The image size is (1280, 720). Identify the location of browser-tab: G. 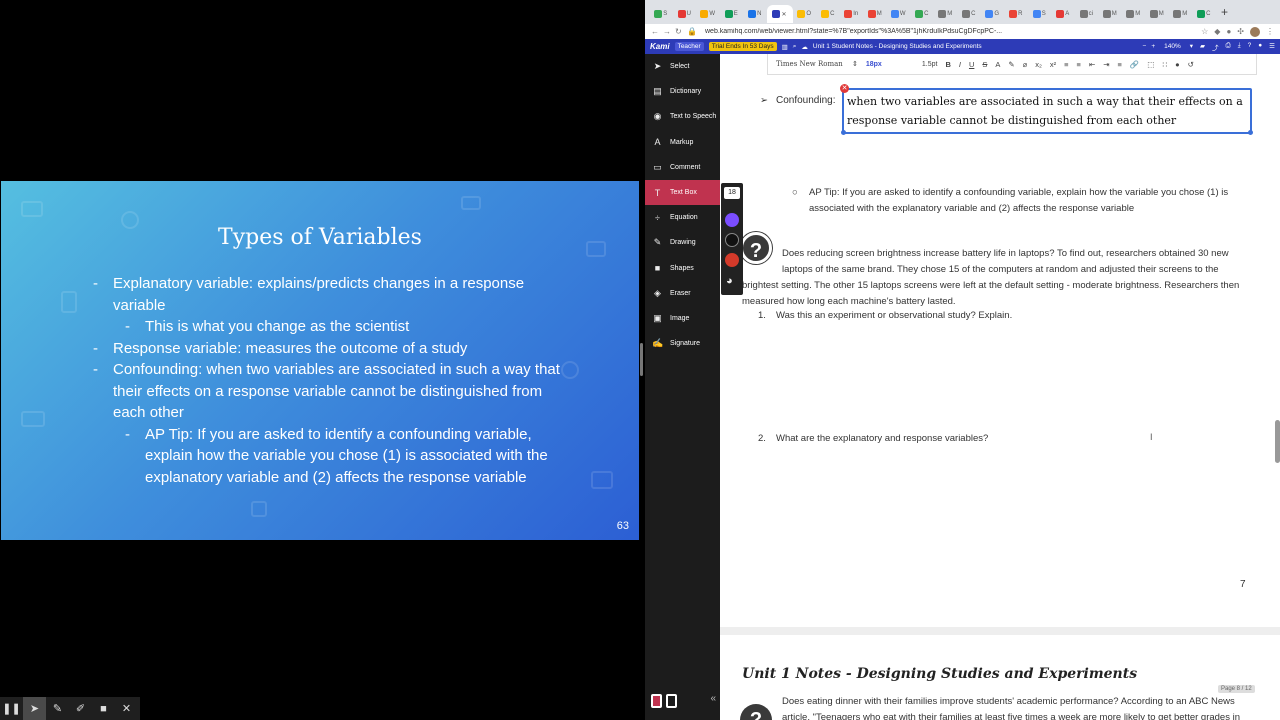
(993, 14).